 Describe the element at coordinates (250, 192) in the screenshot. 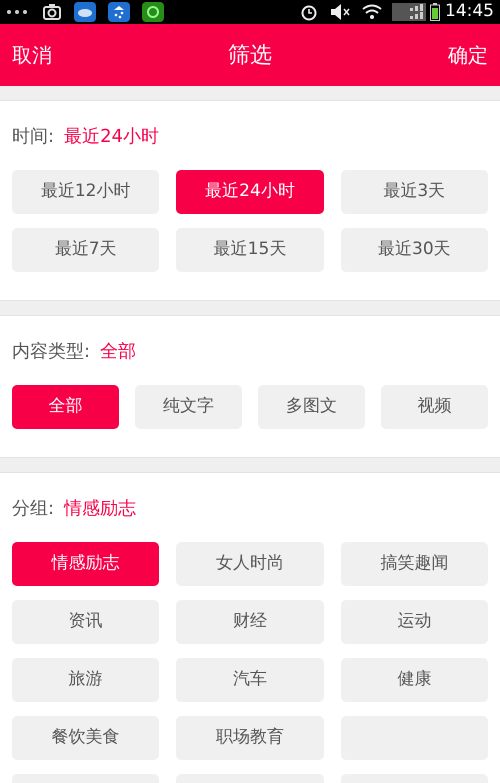

I see `filter-option: 最近24小时` at that location.